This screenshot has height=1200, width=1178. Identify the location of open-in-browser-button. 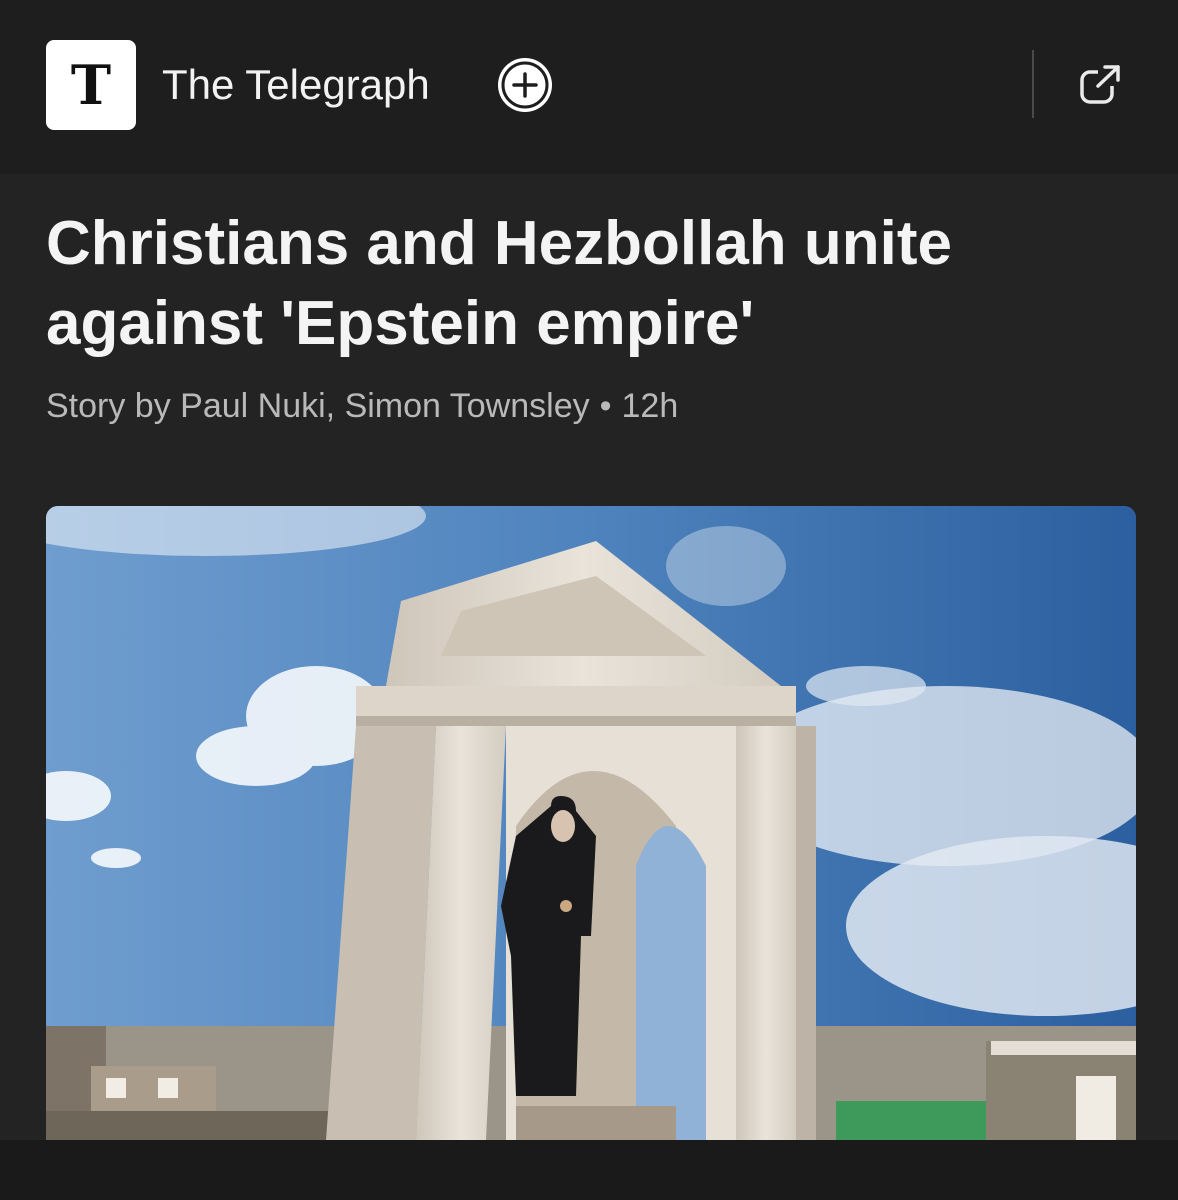
(1100, 86).